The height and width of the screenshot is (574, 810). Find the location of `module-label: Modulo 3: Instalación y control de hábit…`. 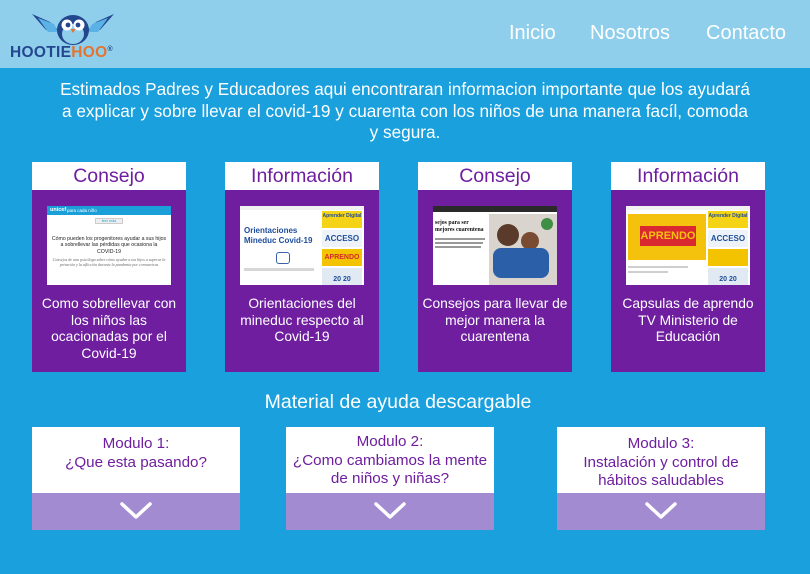

module-label: Modulo 3: Instalación y control de hábit… is located at coordinates (661, 460).